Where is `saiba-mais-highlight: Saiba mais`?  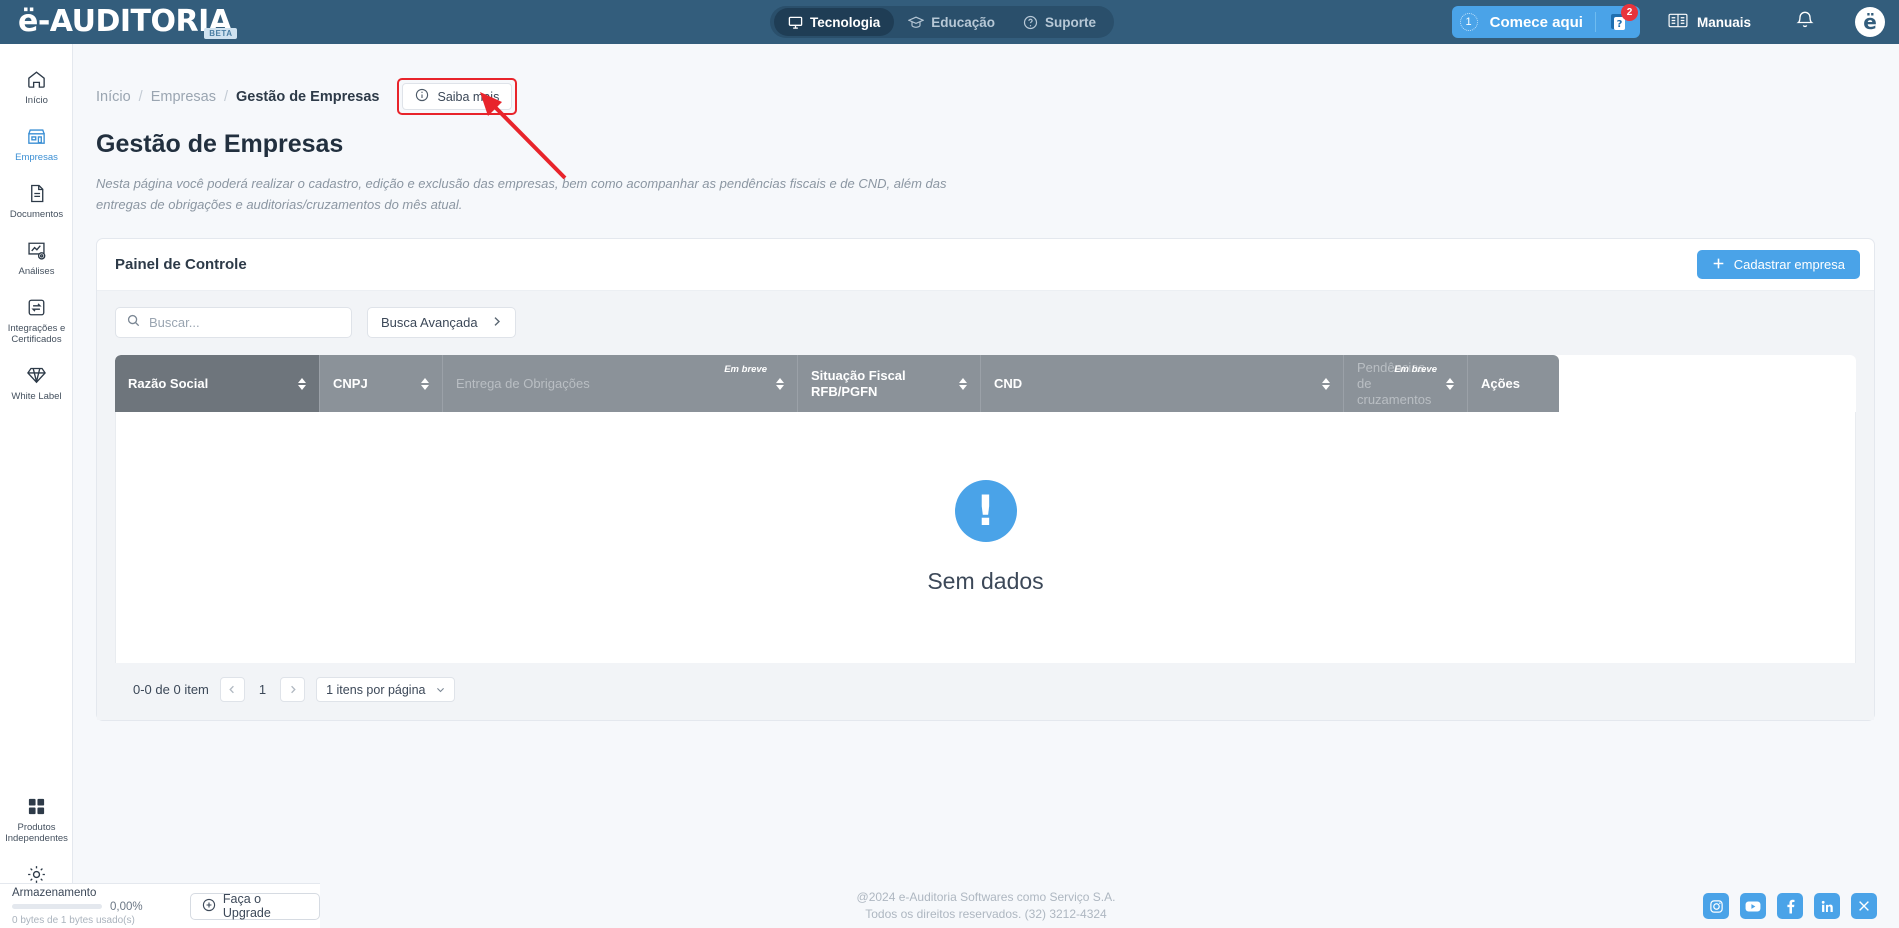
saiba-mais-highlight: Saiba mais is located at coordinates (457, 96).